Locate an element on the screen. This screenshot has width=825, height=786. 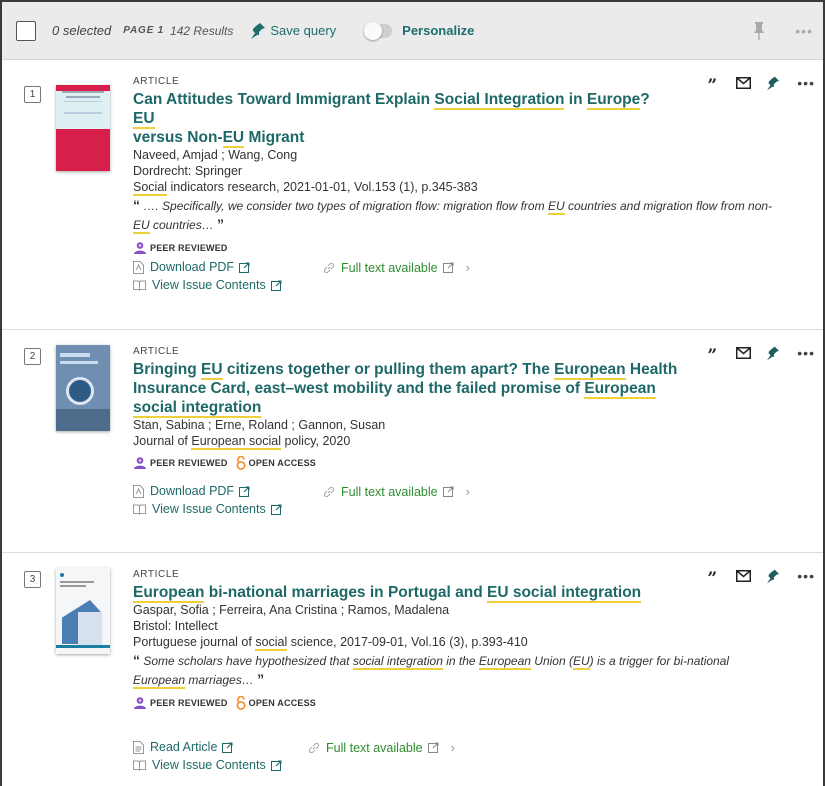
snippet-part: Union ( is located at coordinates (551, 661).